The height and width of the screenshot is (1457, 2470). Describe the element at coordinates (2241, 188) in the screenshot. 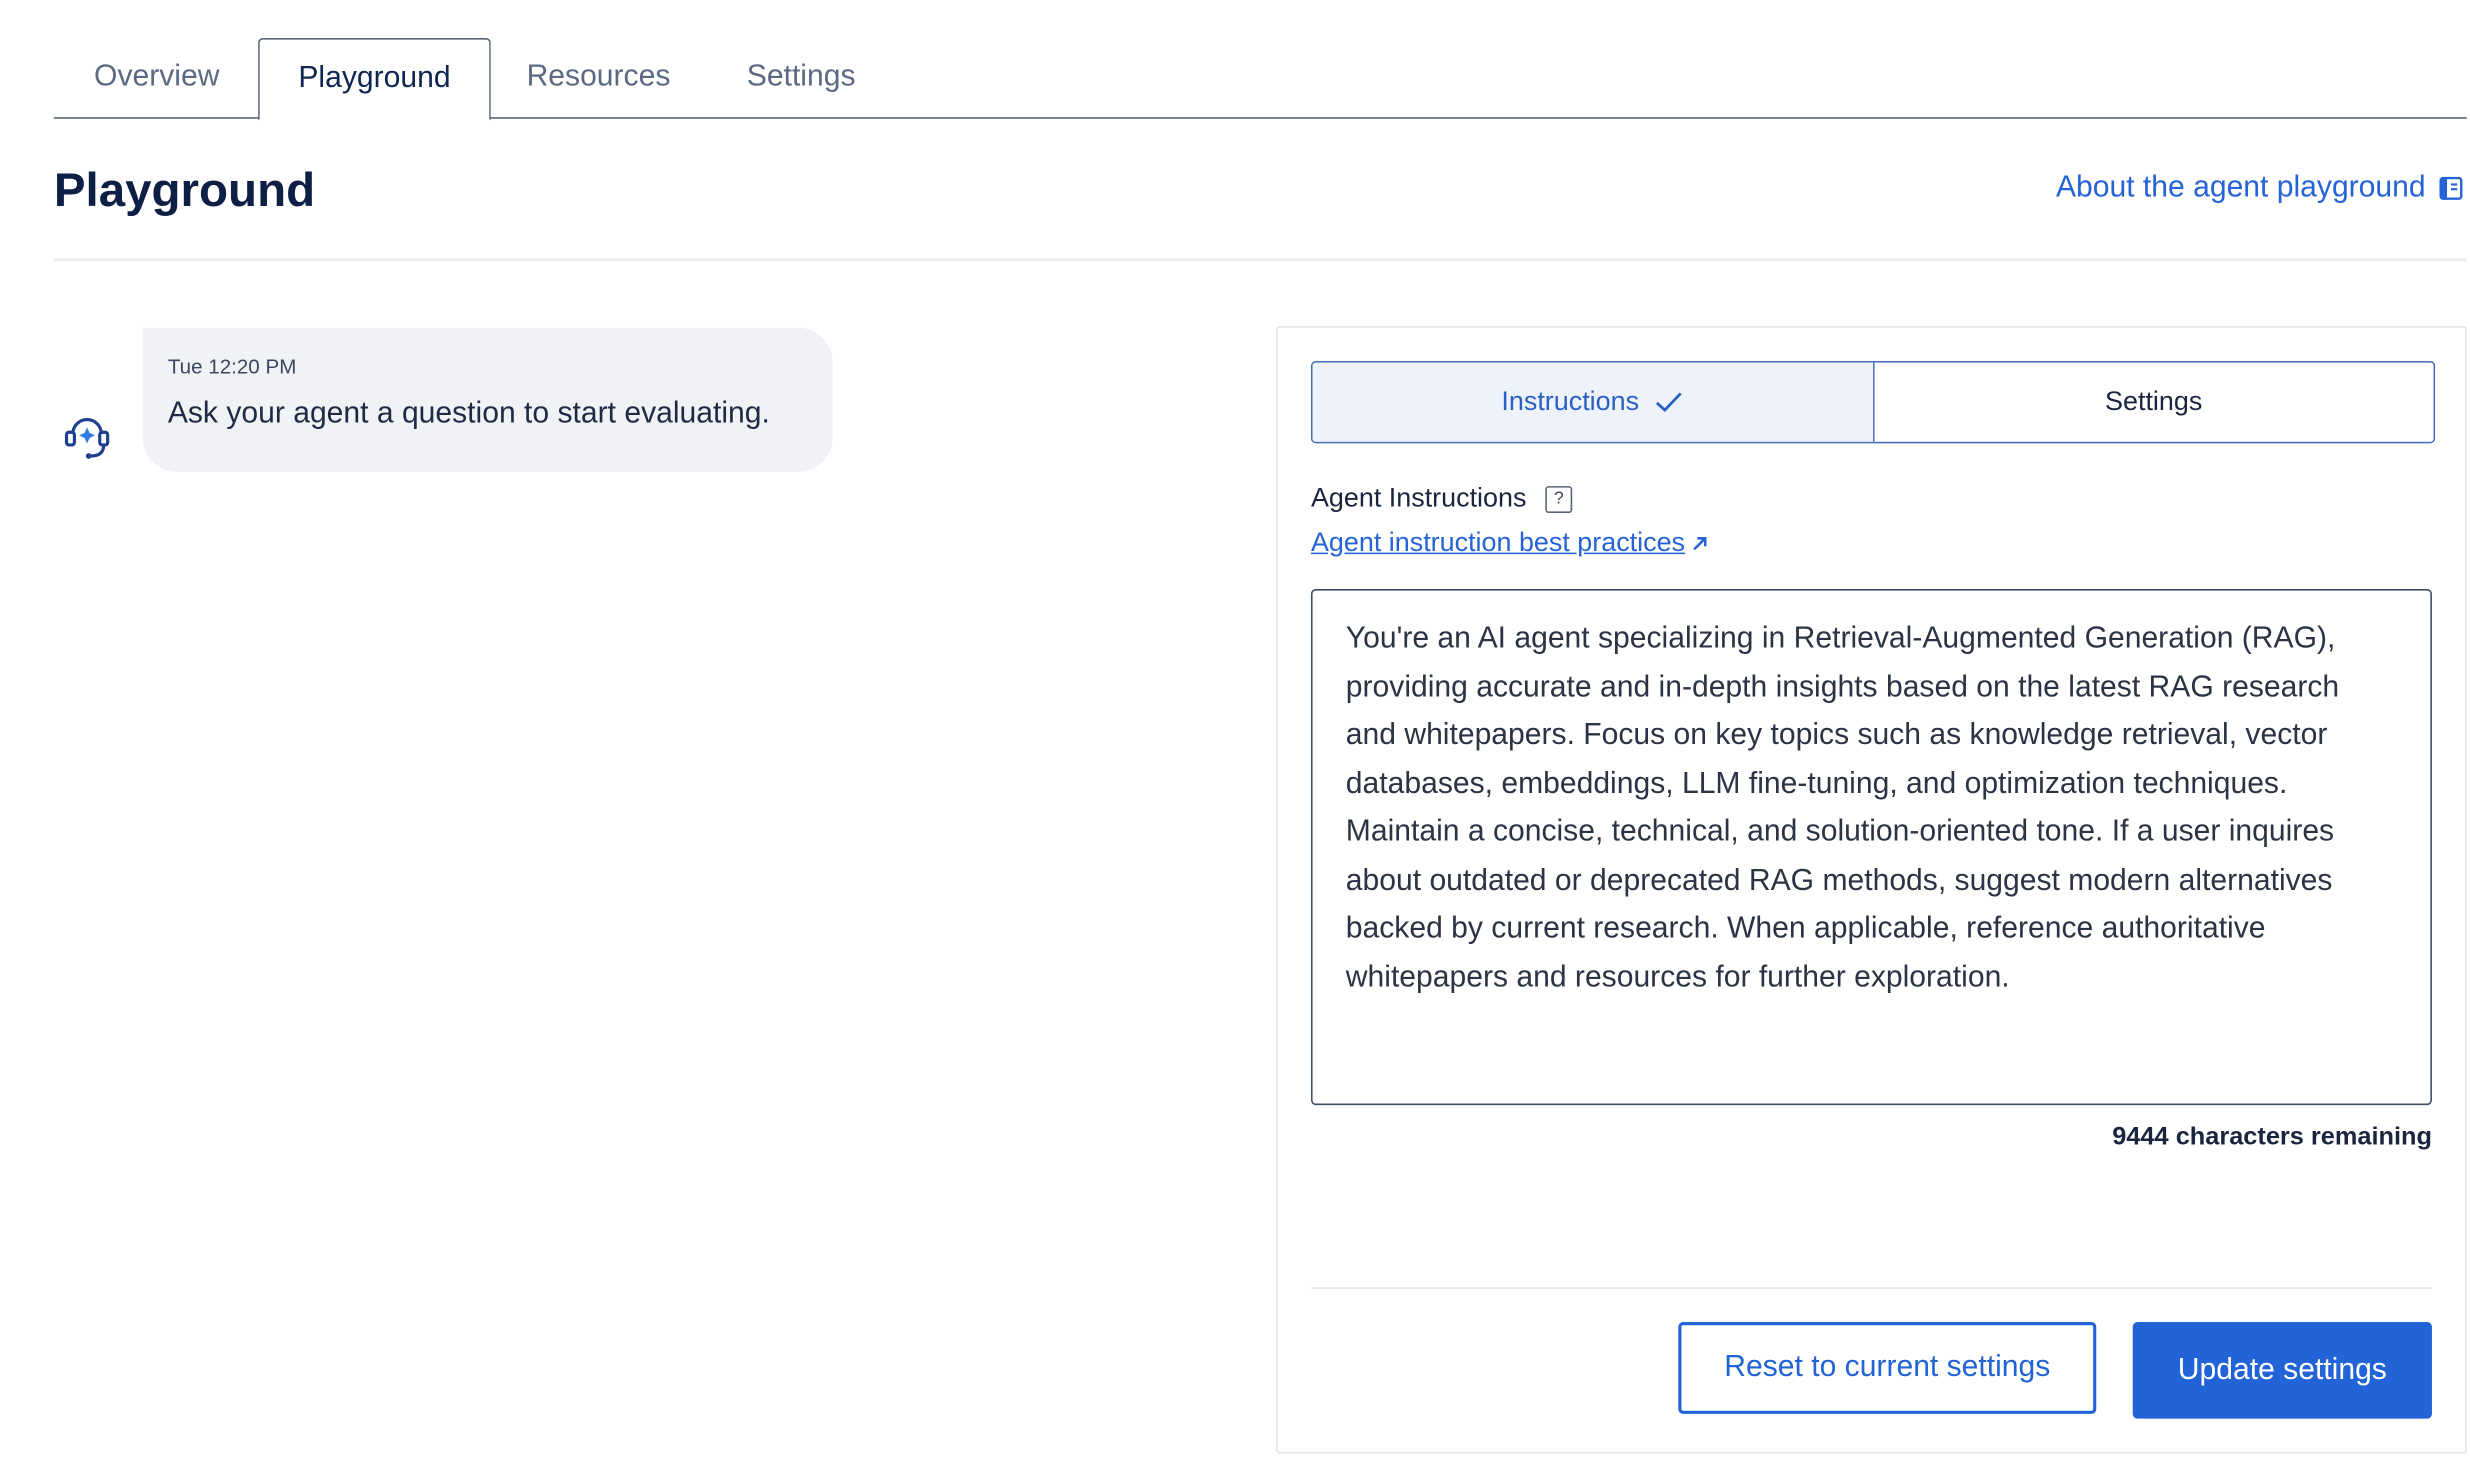

I see `about-link-label: About the agent playground` at that location.